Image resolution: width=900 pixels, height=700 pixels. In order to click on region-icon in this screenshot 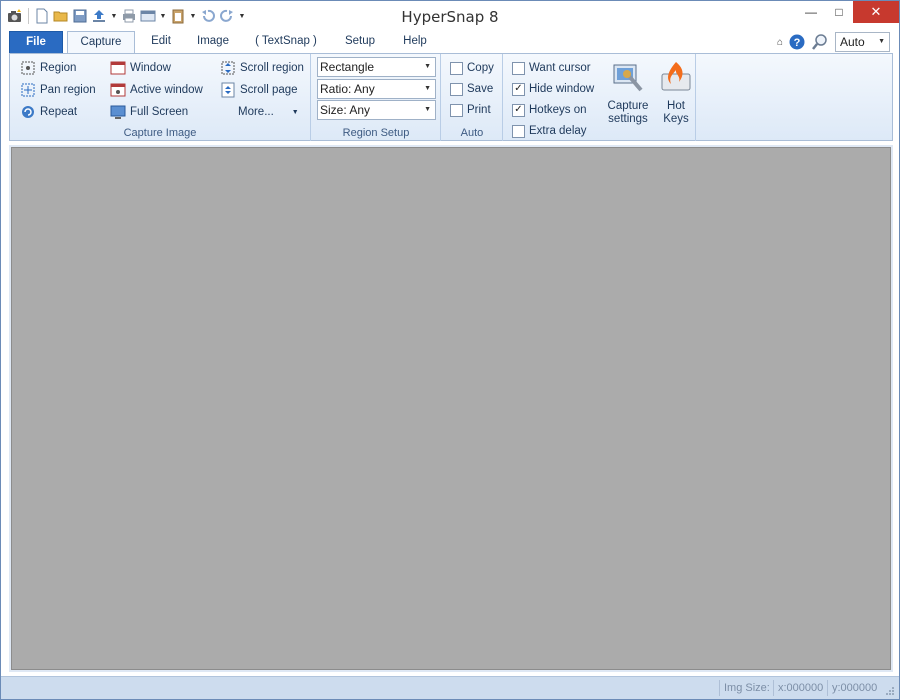, I will do `click(28, 68)`.